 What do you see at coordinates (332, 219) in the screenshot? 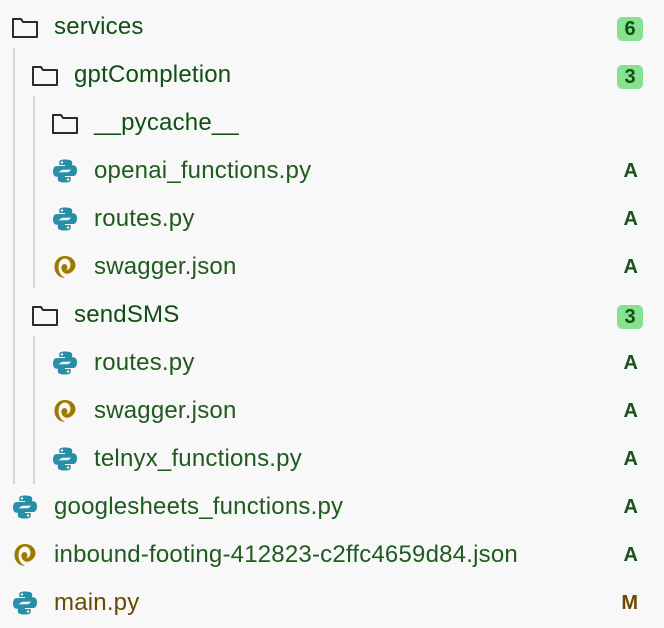
I see `tree-item-gpt-routes: routes.py A` at bounding box center [332, 219].